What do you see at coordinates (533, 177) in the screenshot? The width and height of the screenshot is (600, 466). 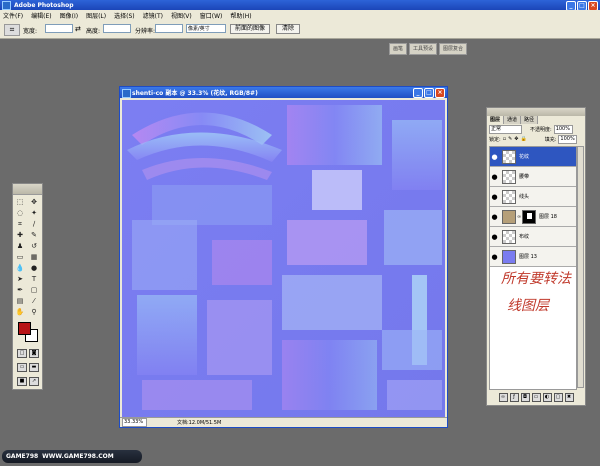 I see `layer-row-yao-dai: ● 腰带` at bounding box center [533, 177].